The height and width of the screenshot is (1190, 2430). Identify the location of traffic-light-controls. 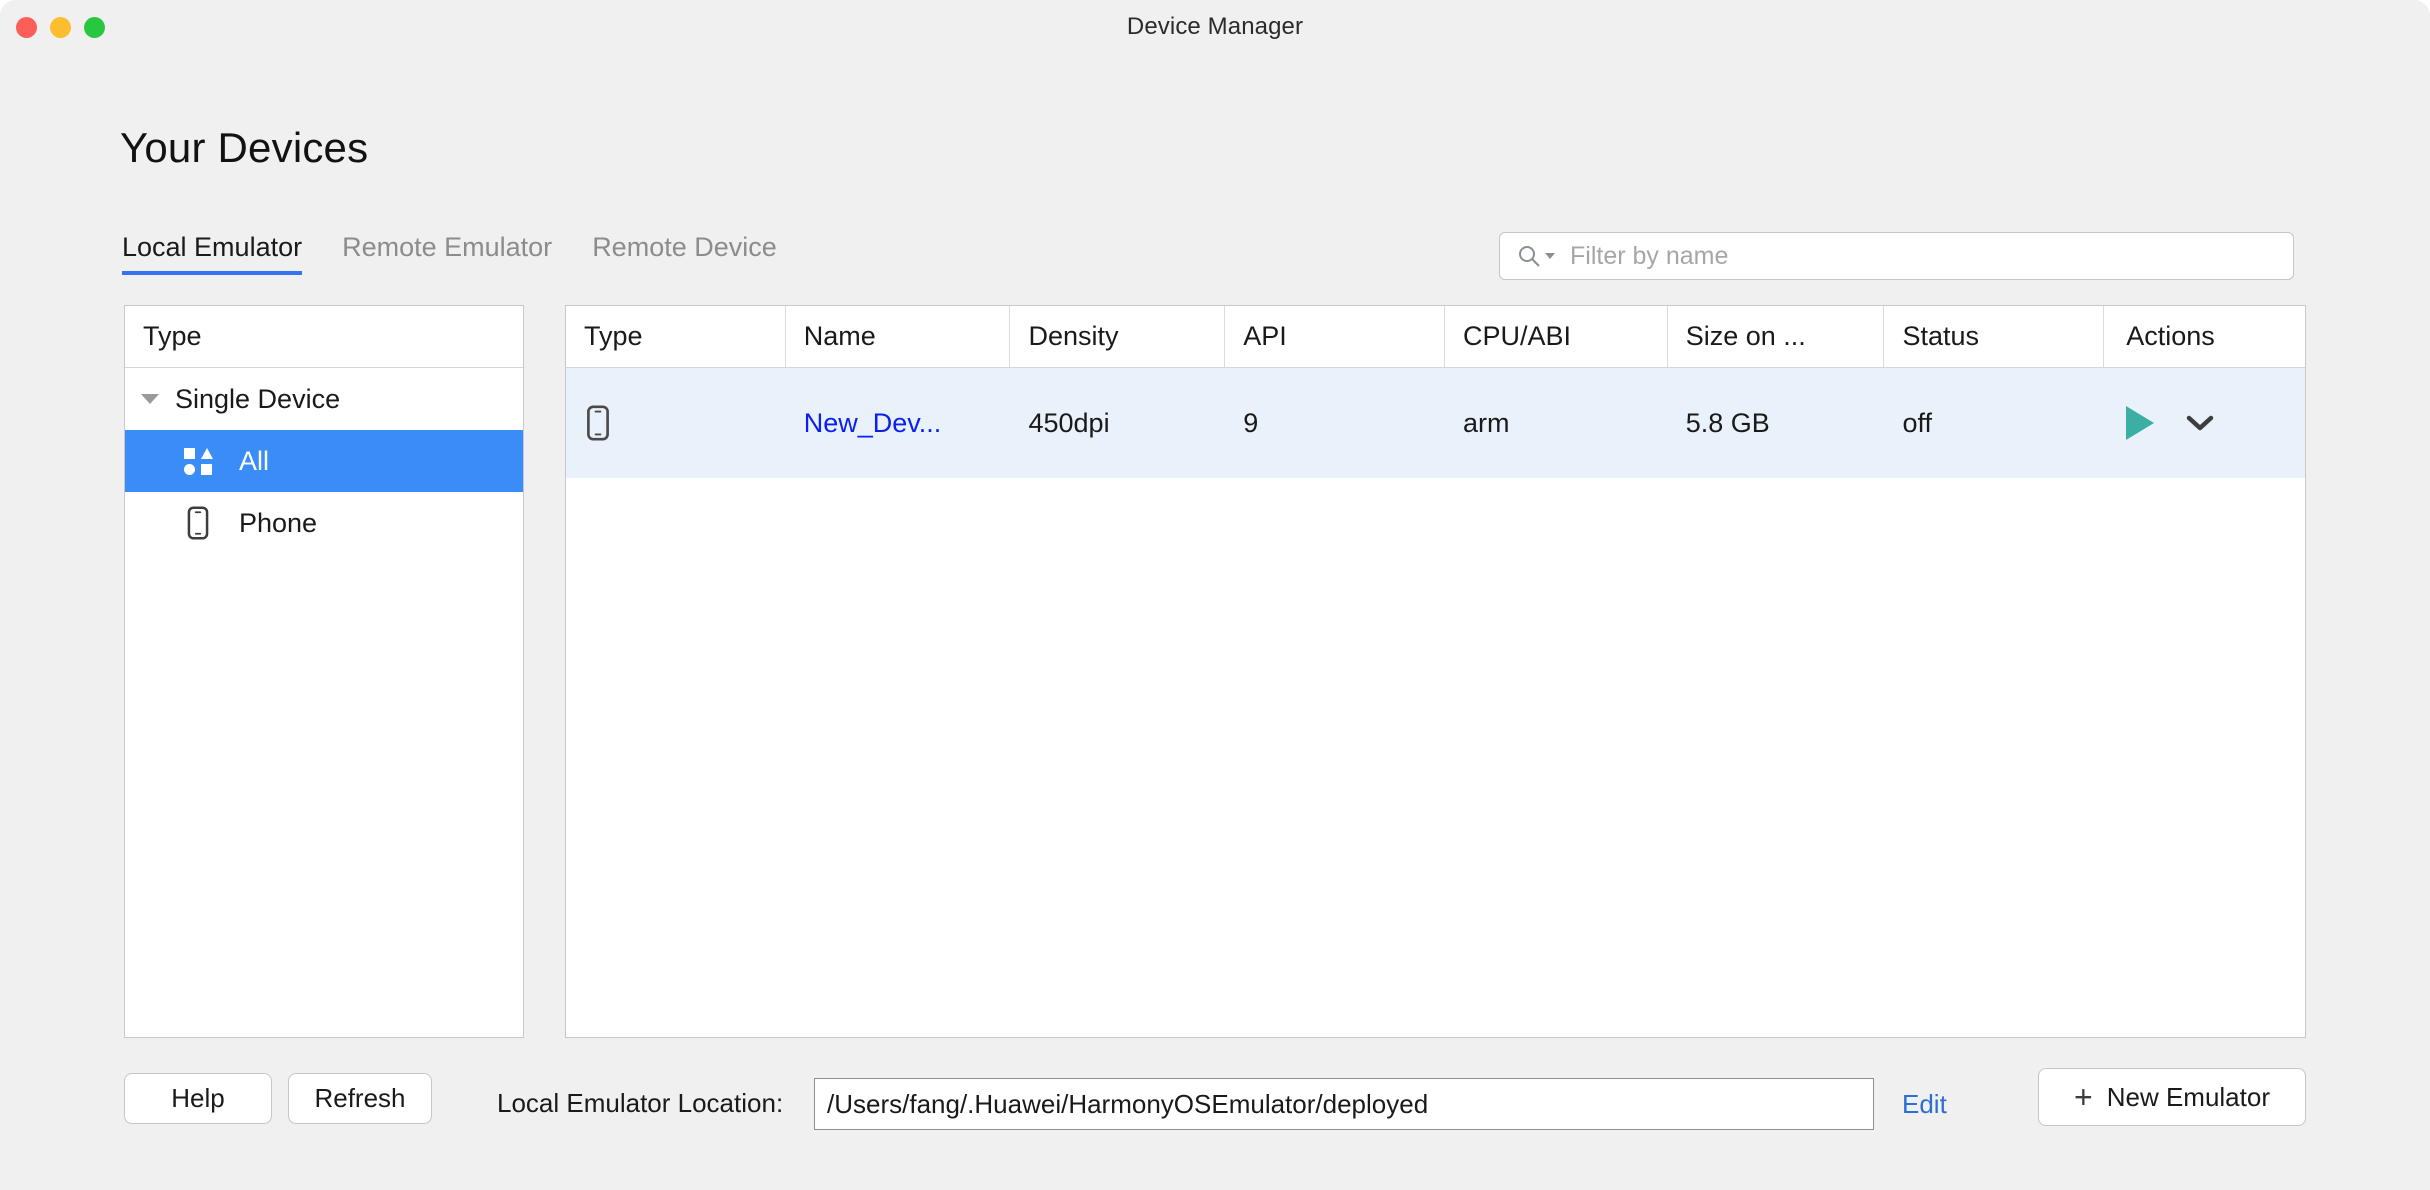
(60, 27).